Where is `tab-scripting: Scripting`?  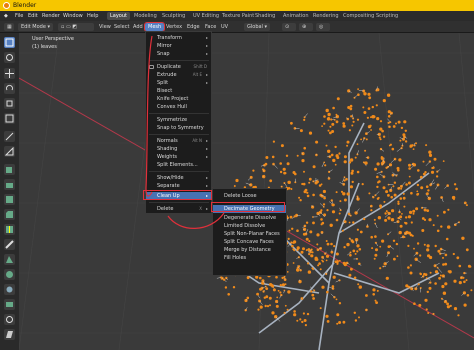
tab-scripting: Scripting is located at coordinates (387, 16).